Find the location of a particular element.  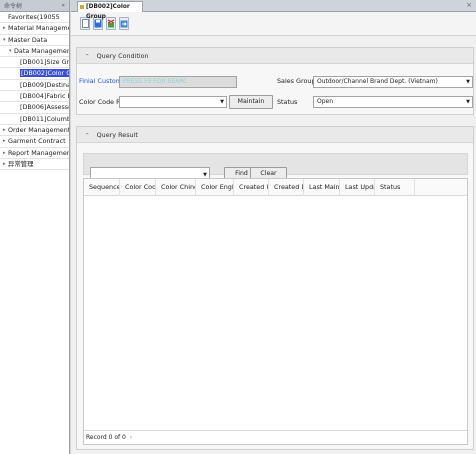

tree-item-label: 异常管理 is located at coordinates (21, 163).